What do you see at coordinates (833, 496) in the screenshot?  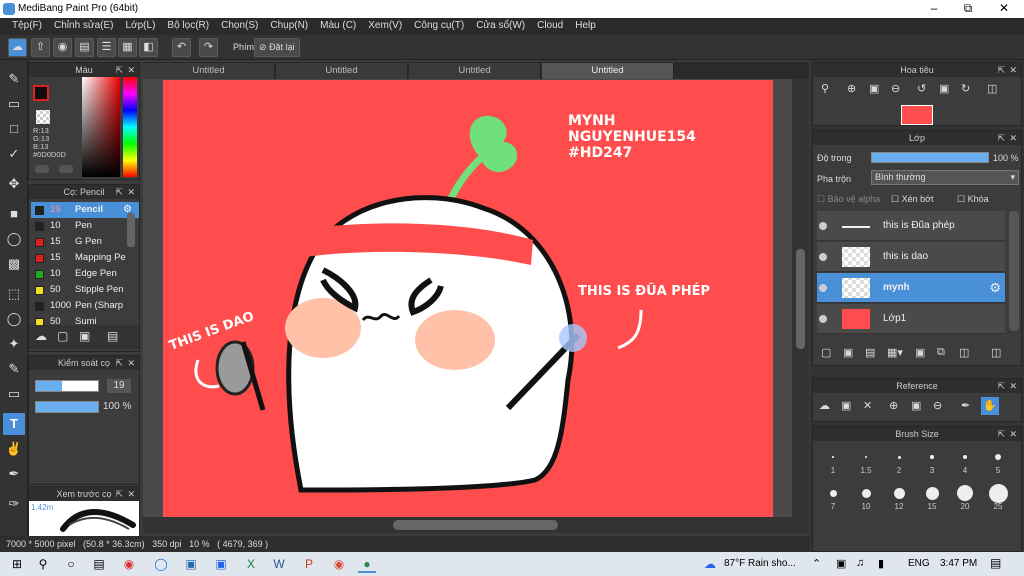 I see `brush-size-option: 7` at bounding box center [833, 496].